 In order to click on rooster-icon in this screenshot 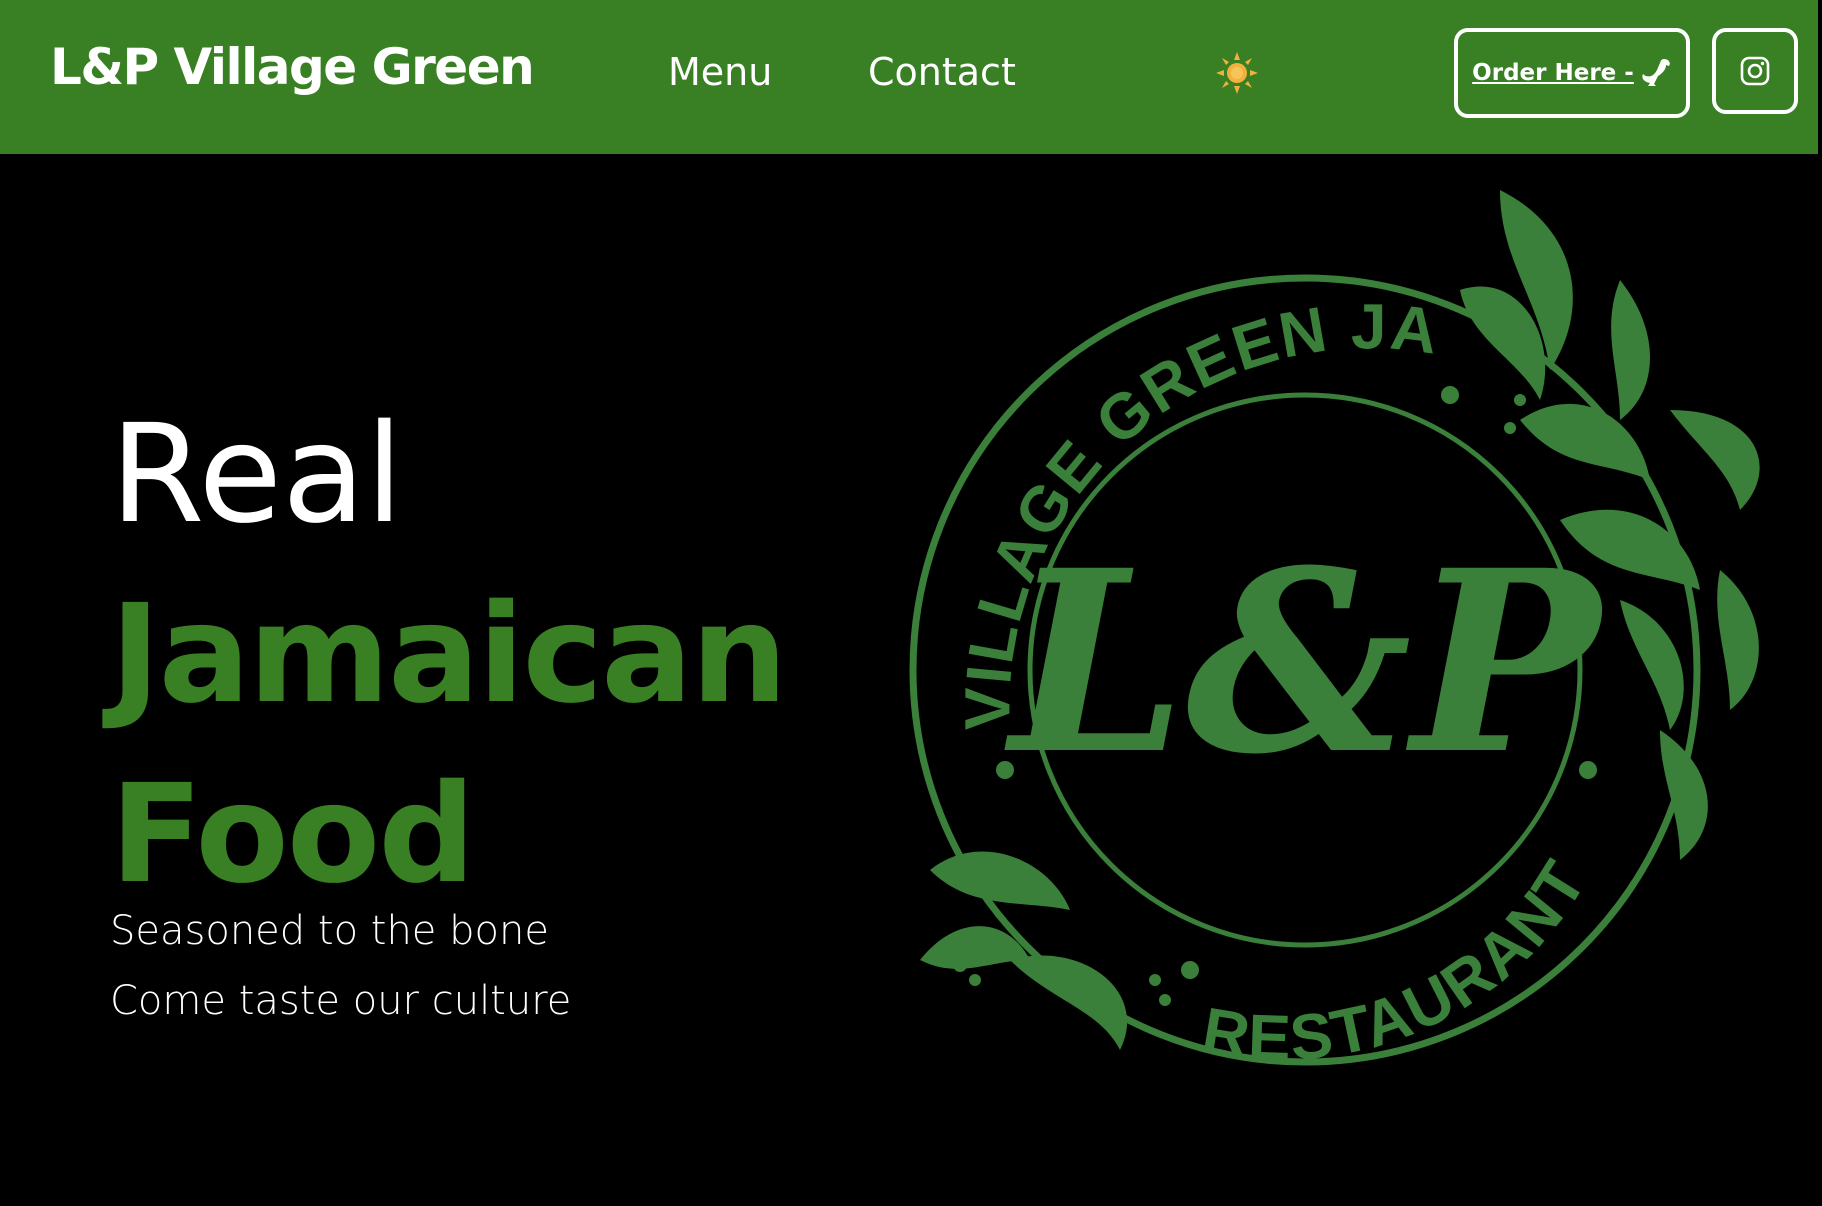, I will do `click(1656, 72)`.